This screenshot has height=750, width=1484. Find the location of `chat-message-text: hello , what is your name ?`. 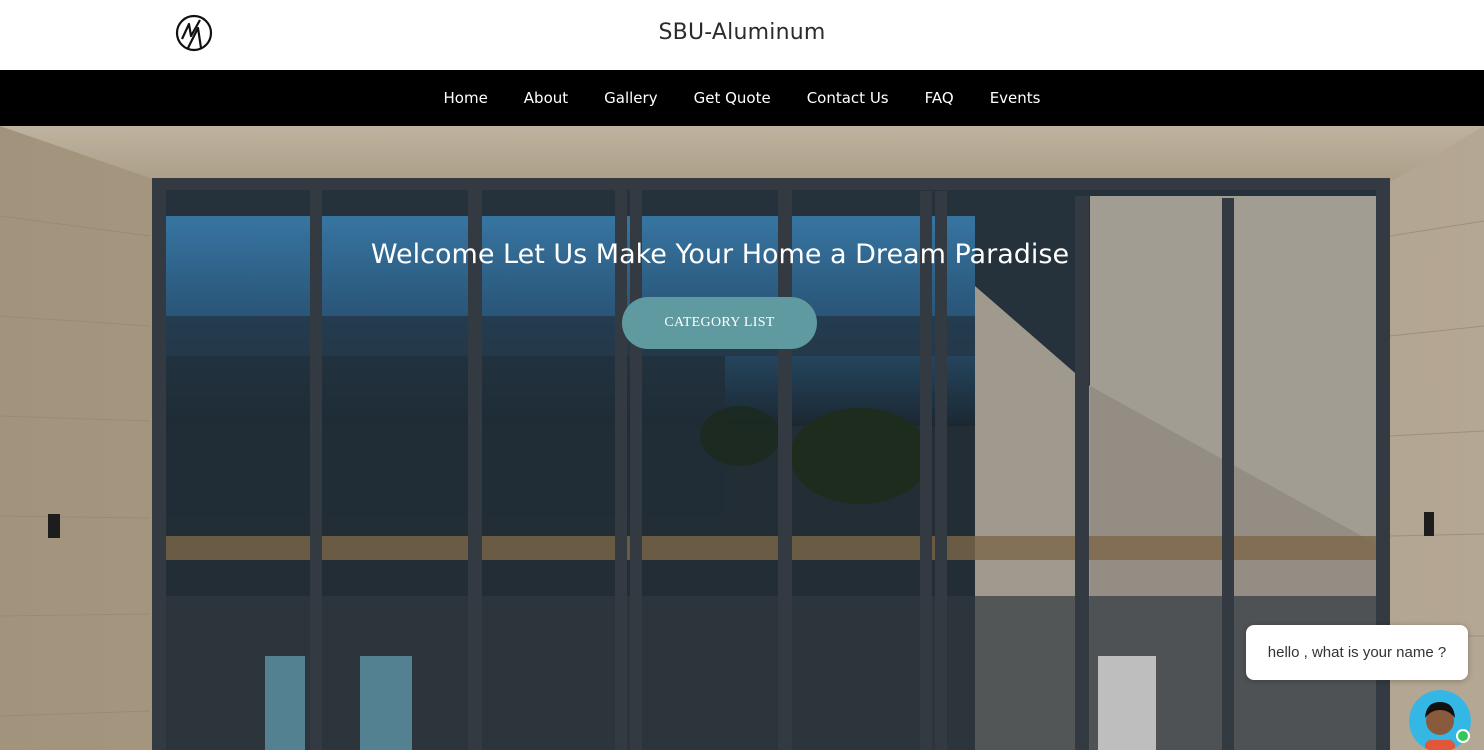

chat-message-text: hello , what is your name ? is located at coordinates (1357, 652).